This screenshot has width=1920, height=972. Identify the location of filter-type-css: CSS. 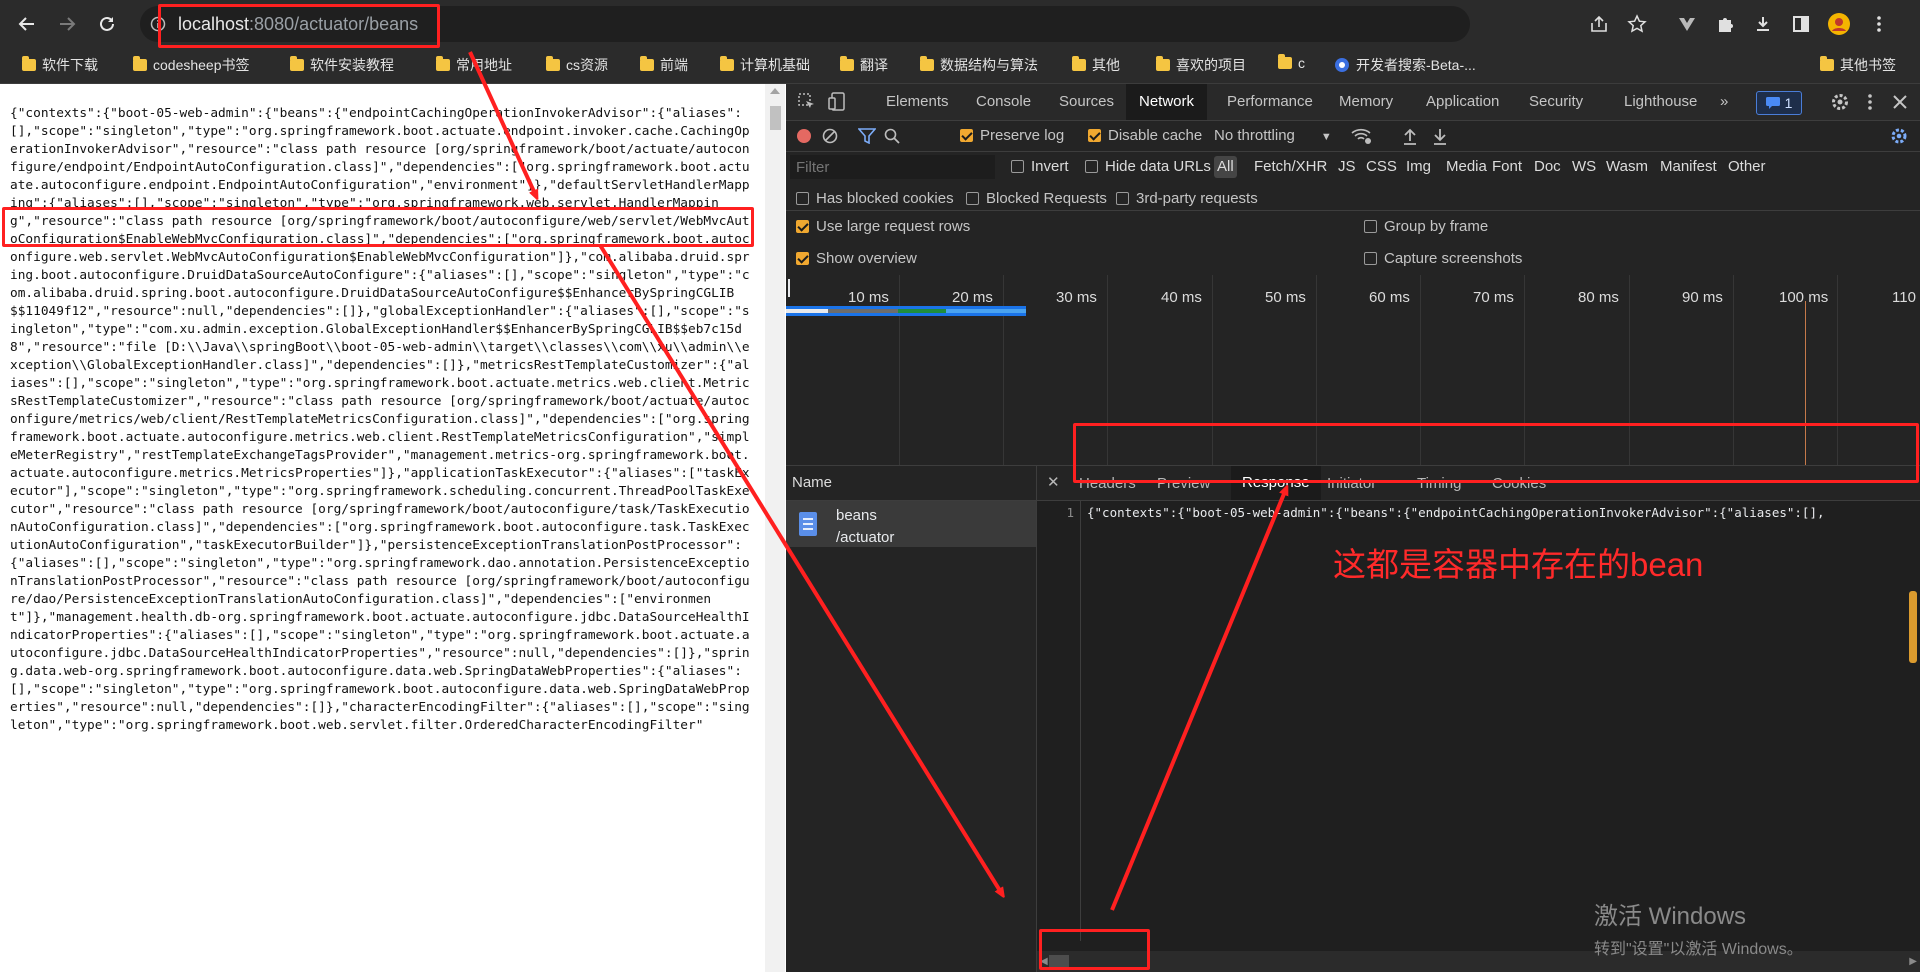
(1381, 166).